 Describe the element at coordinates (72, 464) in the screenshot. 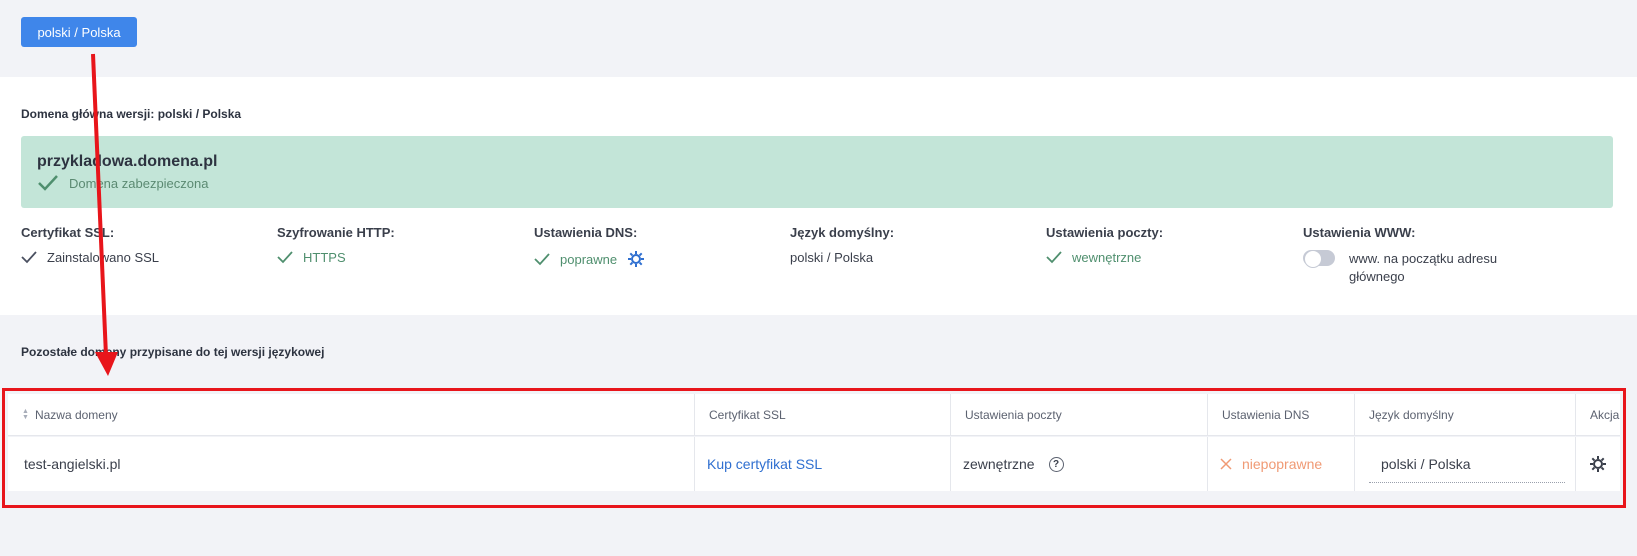

I see `row-domain-name: test-angielski.pl` at that location.